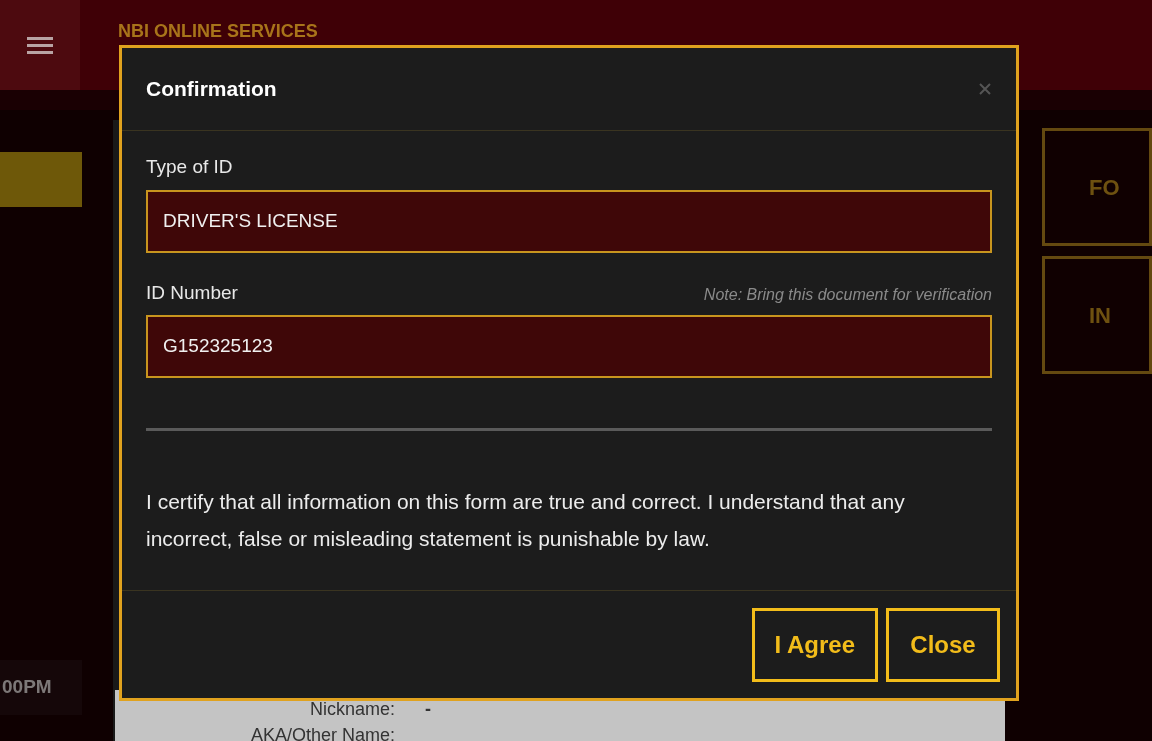  Describe the element at coordinates (985, 89) in the screenshot. I see `close-icon` at that location.